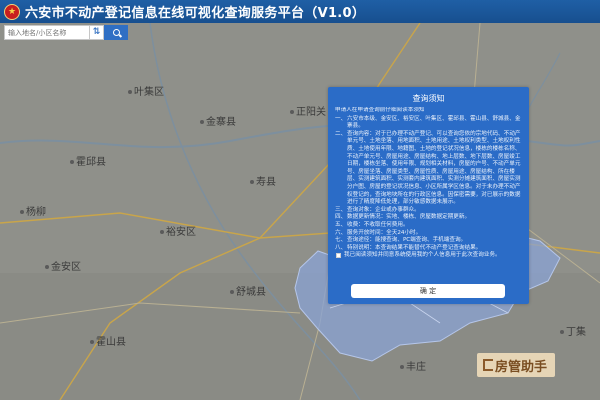  I want to click on bracket-icon, so click(488, 365).